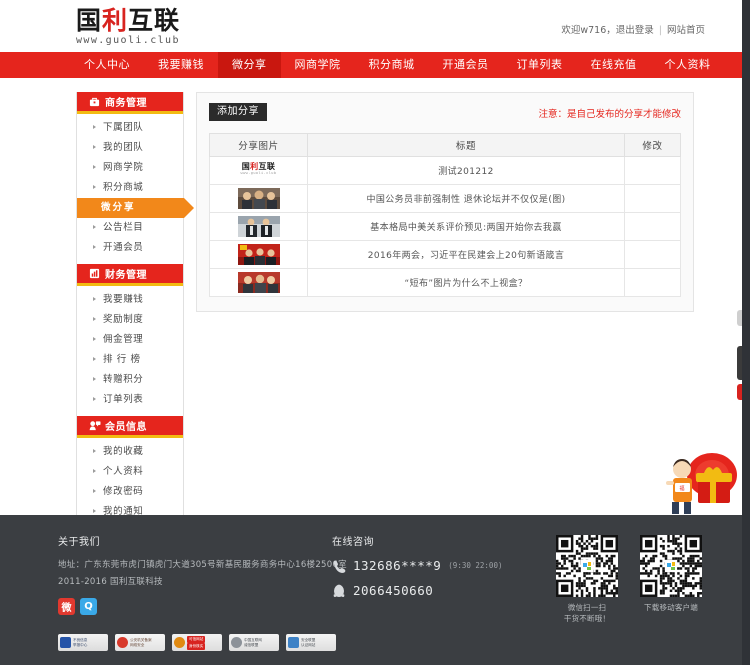 The width and height of the screenshot is (750, 665). I want to click on sidebar-item-2-0: 我的收藏, so click(130, 452).